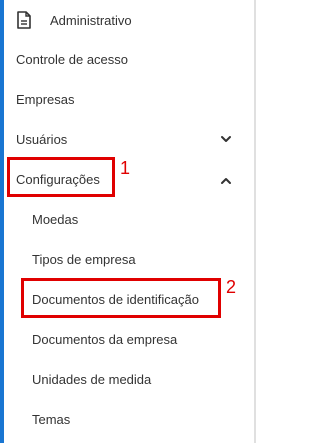 The image size is (320, 443). Describe the element at coordinates (58, 179) in the screenshot. I see `menu-item-label: Configurações` at that location.